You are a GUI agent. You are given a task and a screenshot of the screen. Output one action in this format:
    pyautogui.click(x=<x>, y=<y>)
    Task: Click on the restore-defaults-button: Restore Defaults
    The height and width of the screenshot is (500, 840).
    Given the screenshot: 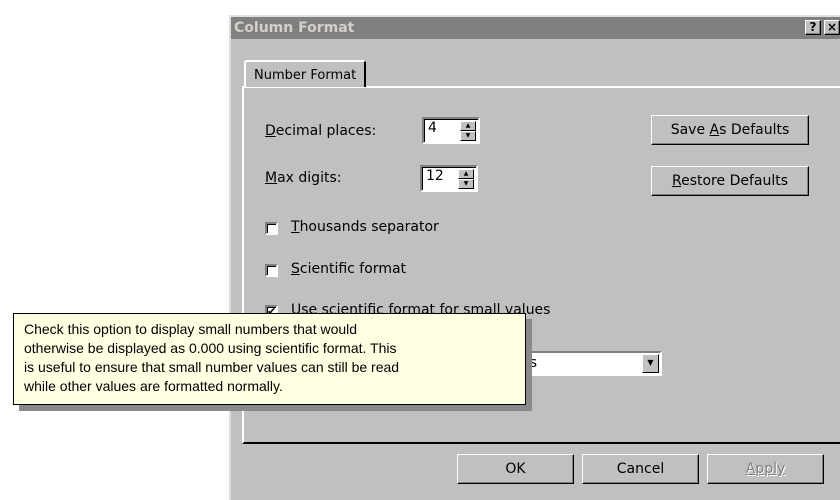 What is the action you would take?
    pyautogui.click(x=730, y=181)
    